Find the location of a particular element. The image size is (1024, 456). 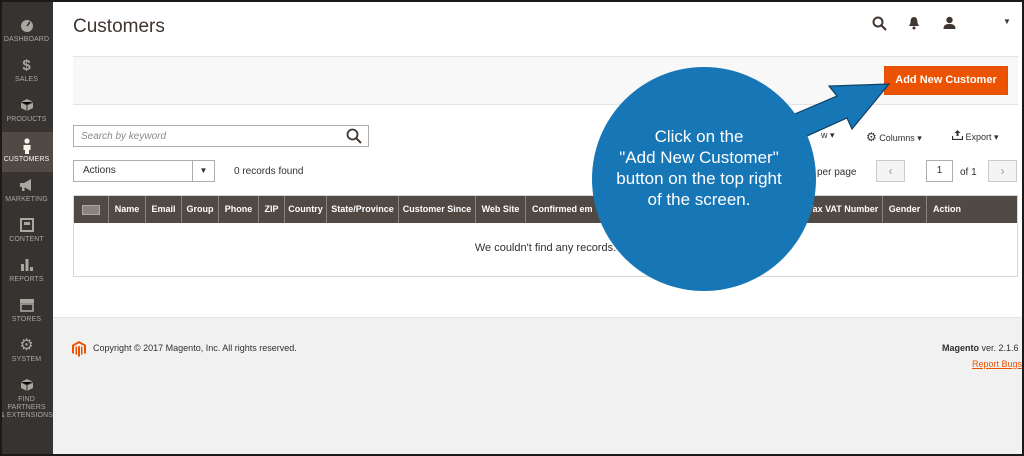

callout-line: button on the top right is located at coordinates (699, 178).